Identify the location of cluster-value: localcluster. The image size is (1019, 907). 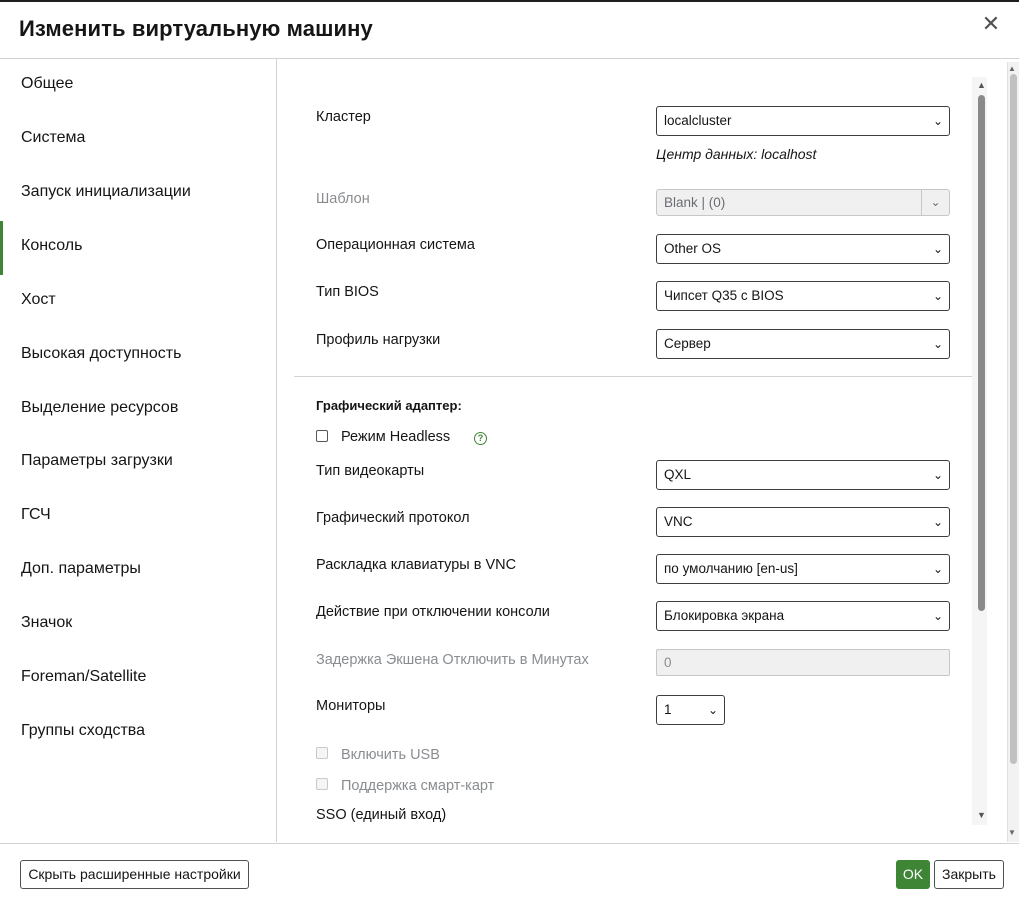
(698, 120).